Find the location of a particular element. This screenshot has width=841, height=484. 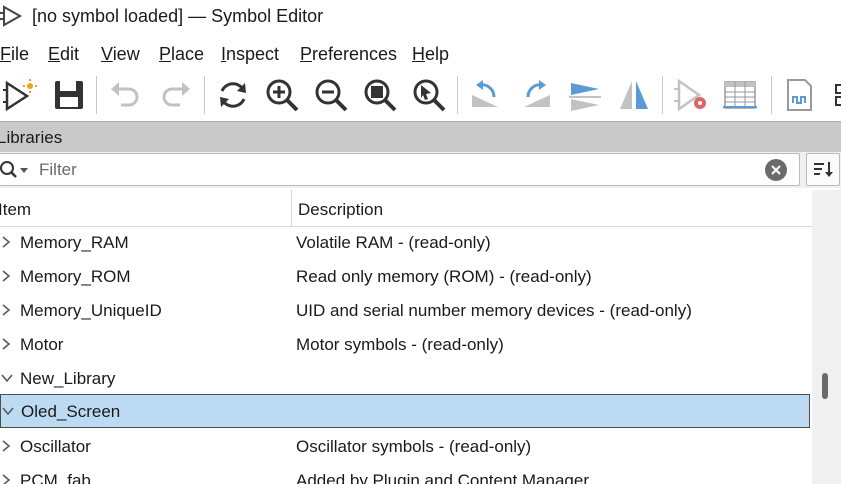

window-title: [no symbol loaded] — Symbol Editor is located at coordinates (178, 16).